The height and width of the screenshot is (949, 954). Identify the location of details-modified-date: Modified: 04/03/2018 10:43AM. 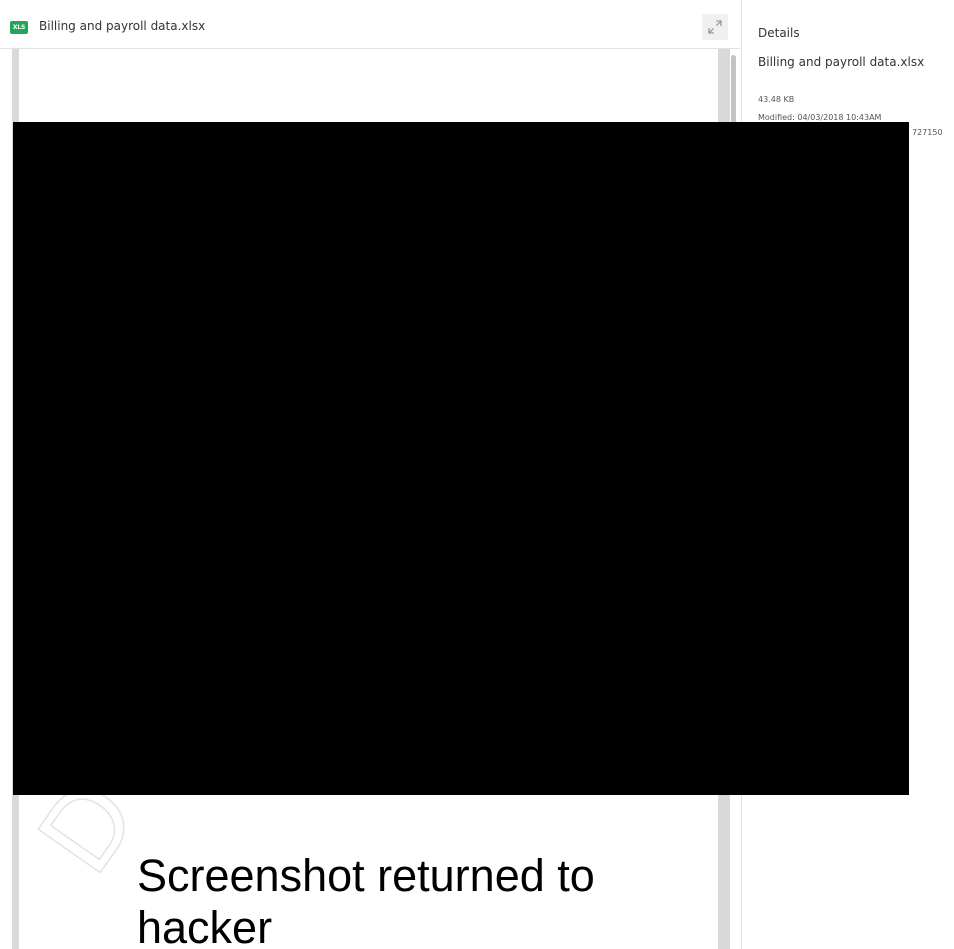
(820, 117).